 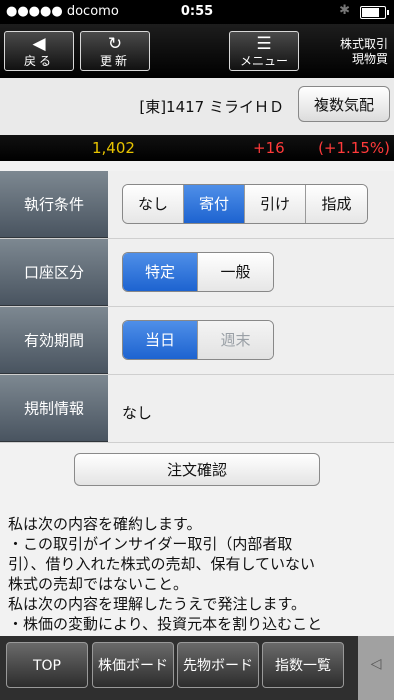 What do you see at coordinates (275, 204) in the screenshot?
I see `exec-option-closing: 引け` at bounding box center [275, 204].